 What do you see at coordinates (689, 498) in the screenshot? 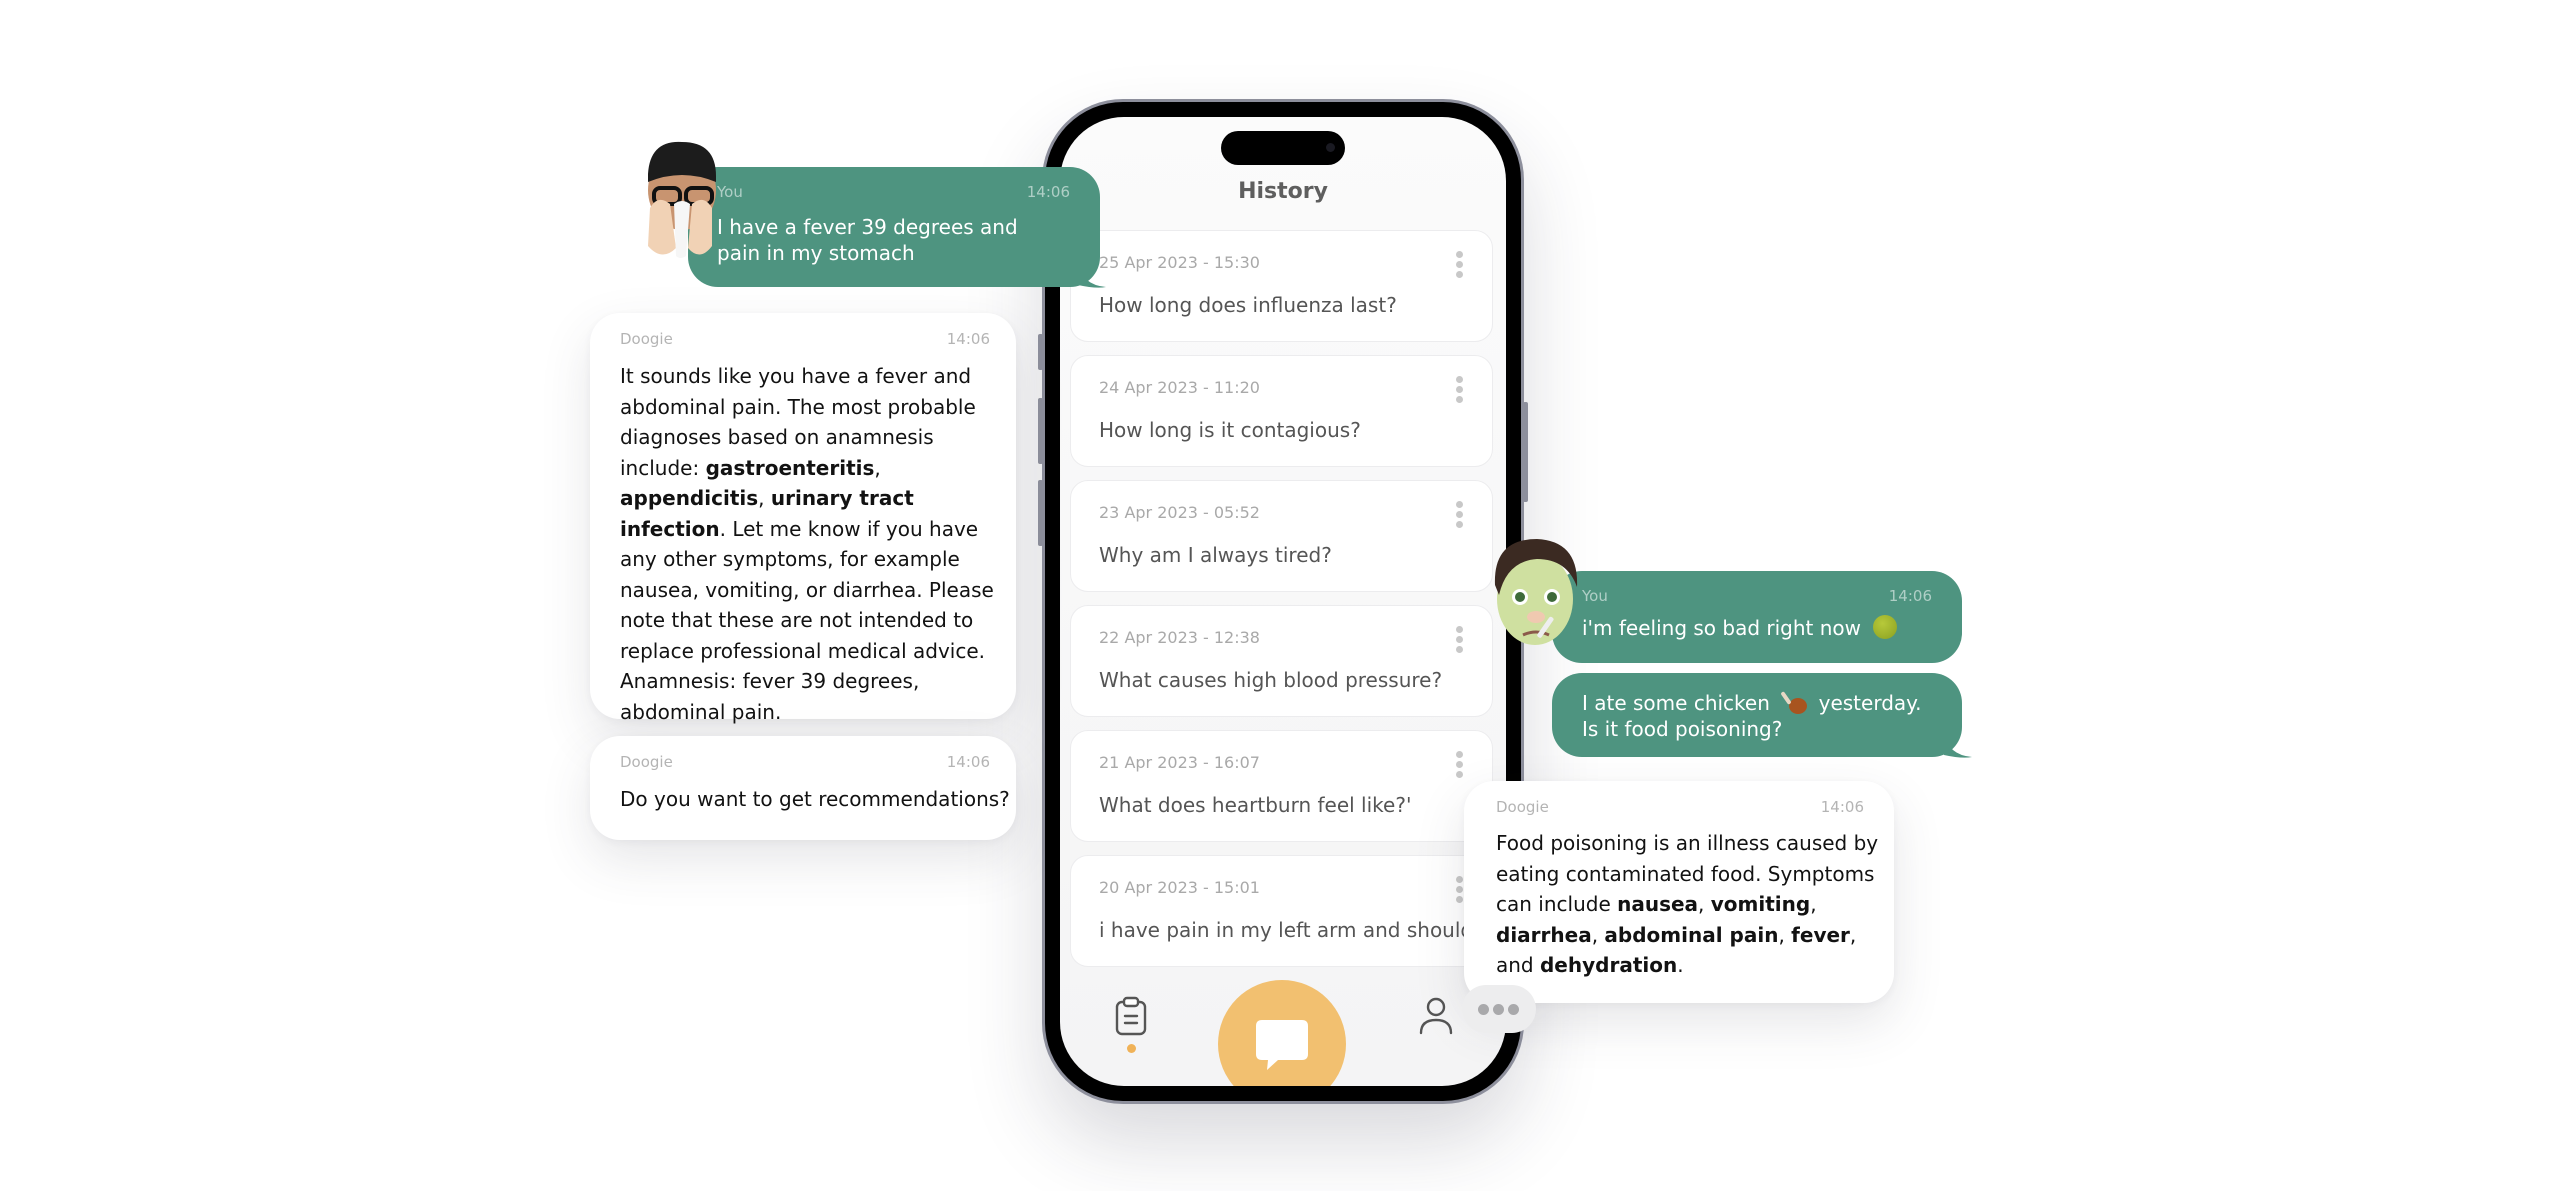
I see `emphasized-term: appendicitis` at bounding box center [689, 498].